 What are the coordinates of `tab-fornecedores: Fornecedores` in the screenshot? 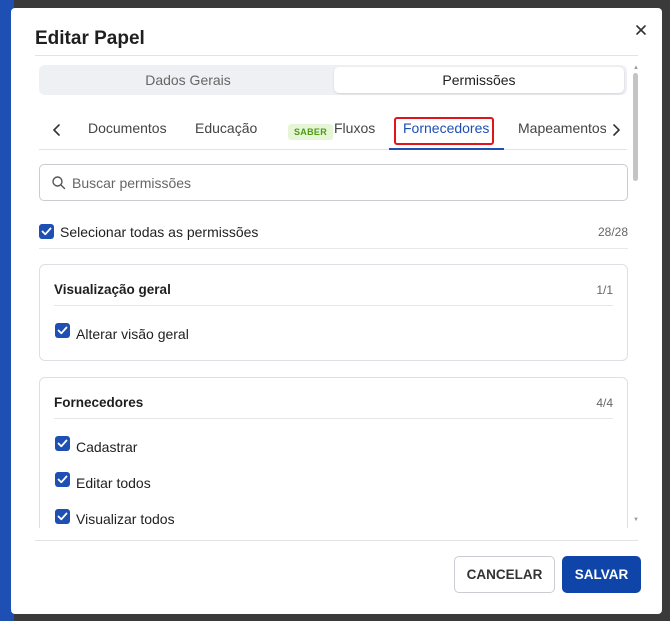 It's located at (446, 128).